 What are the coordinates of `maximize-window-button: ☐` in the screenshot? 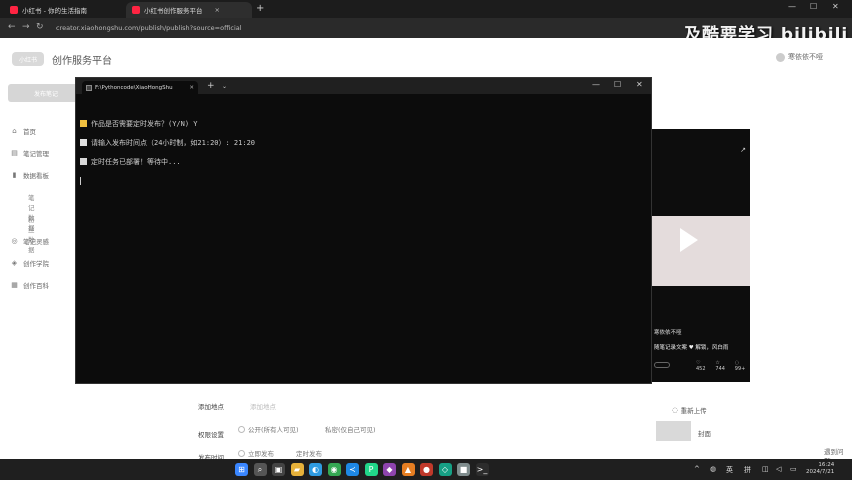 It's located at (813, 6).